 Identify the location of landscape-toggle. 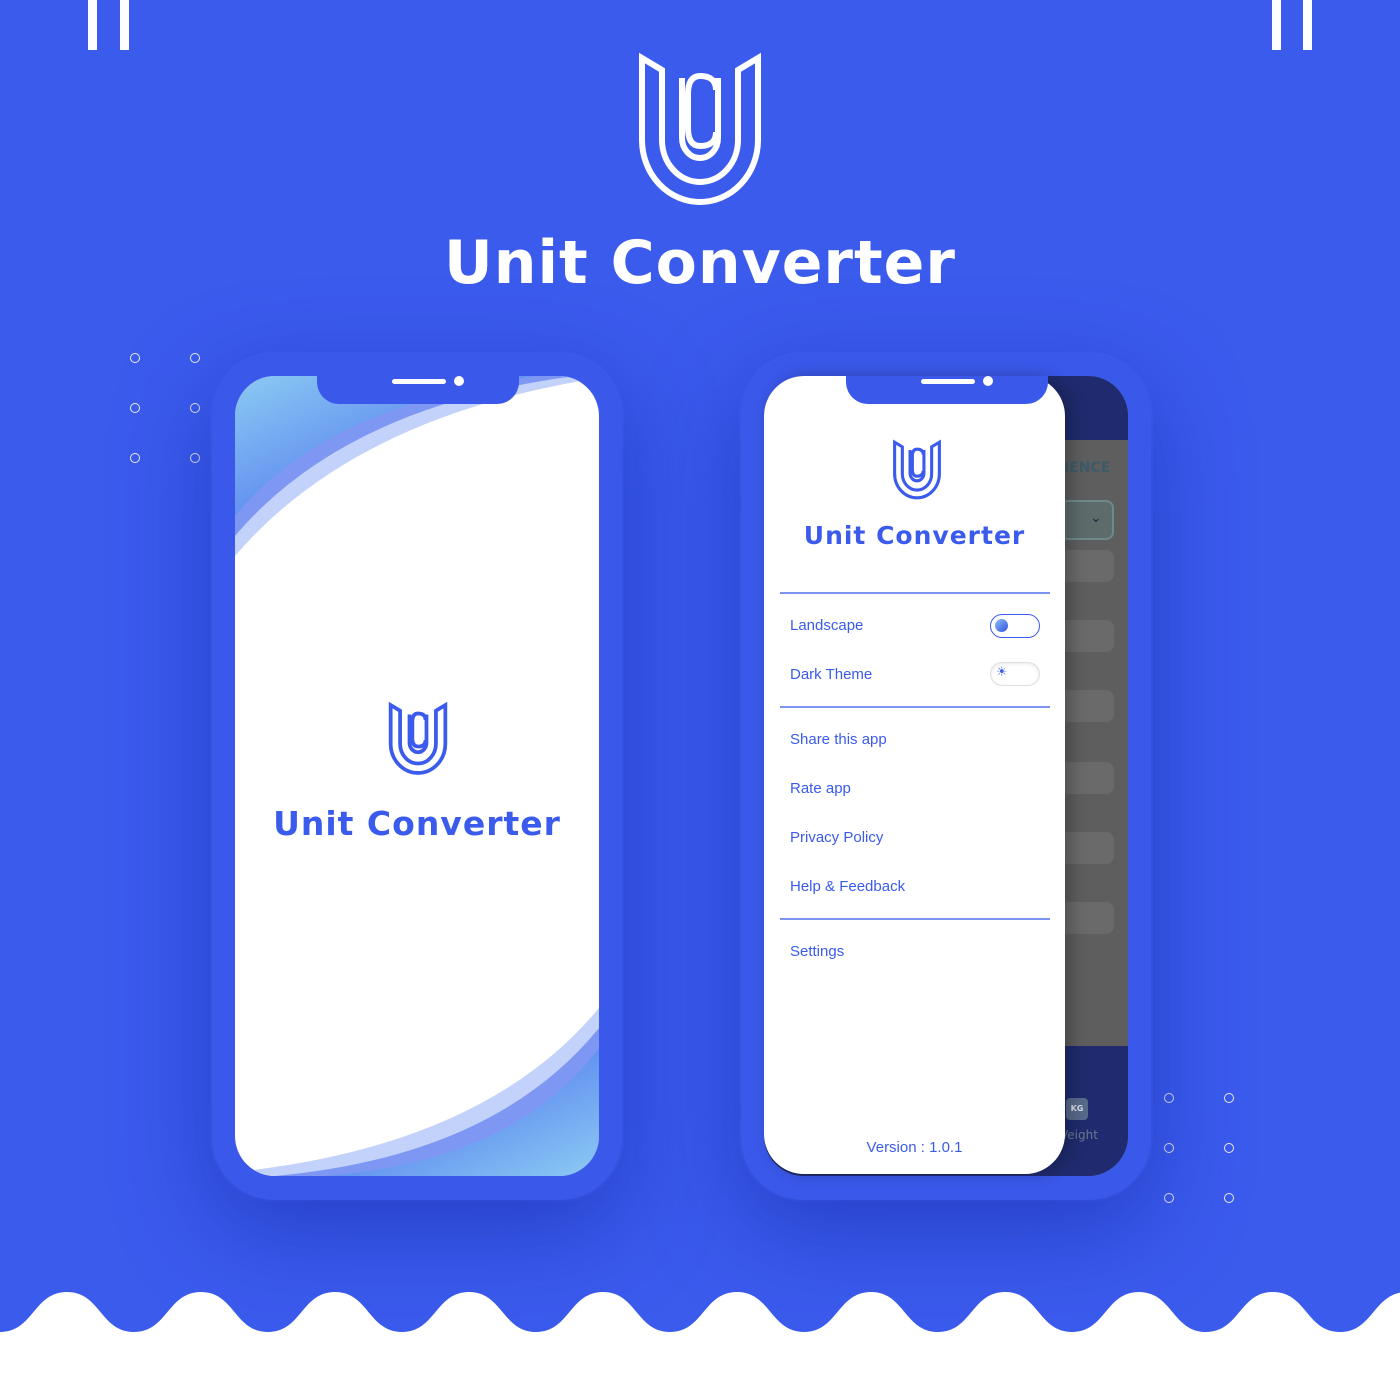
(1015, 626).